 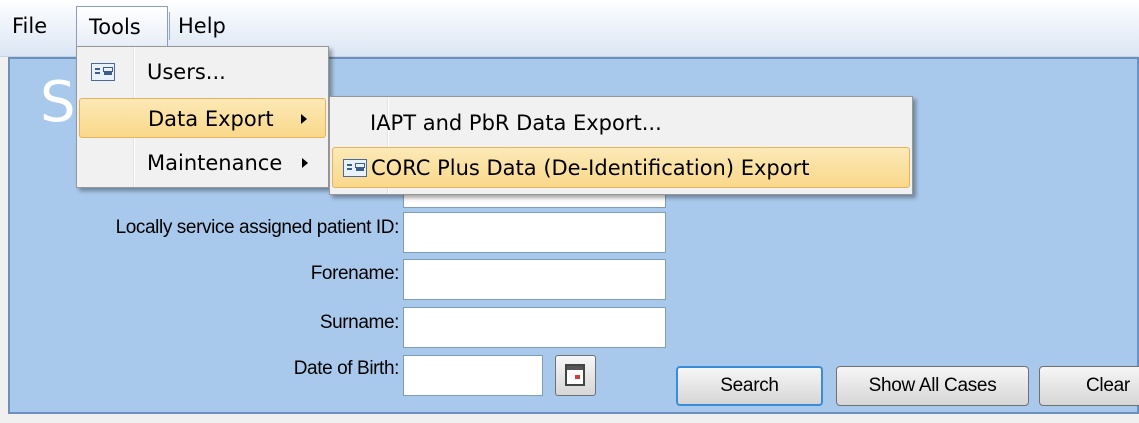 I want to click on show-all-cases-button: Show All Cases, so click(x=932, y=386).